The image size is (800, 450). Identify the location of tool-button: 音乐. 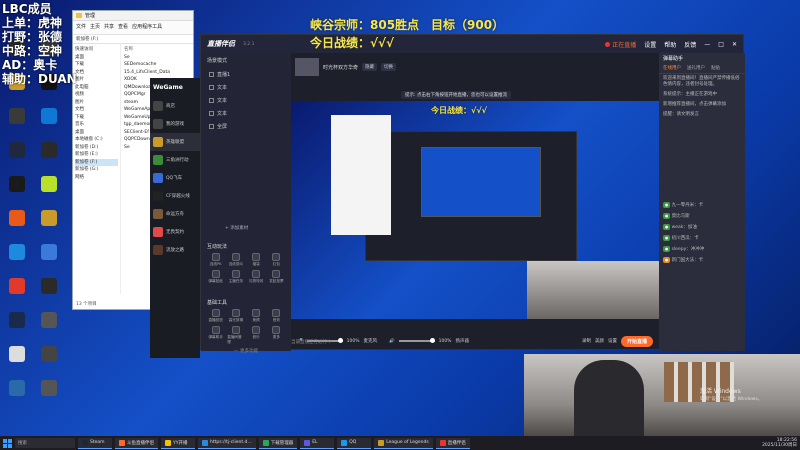
(256, 335).